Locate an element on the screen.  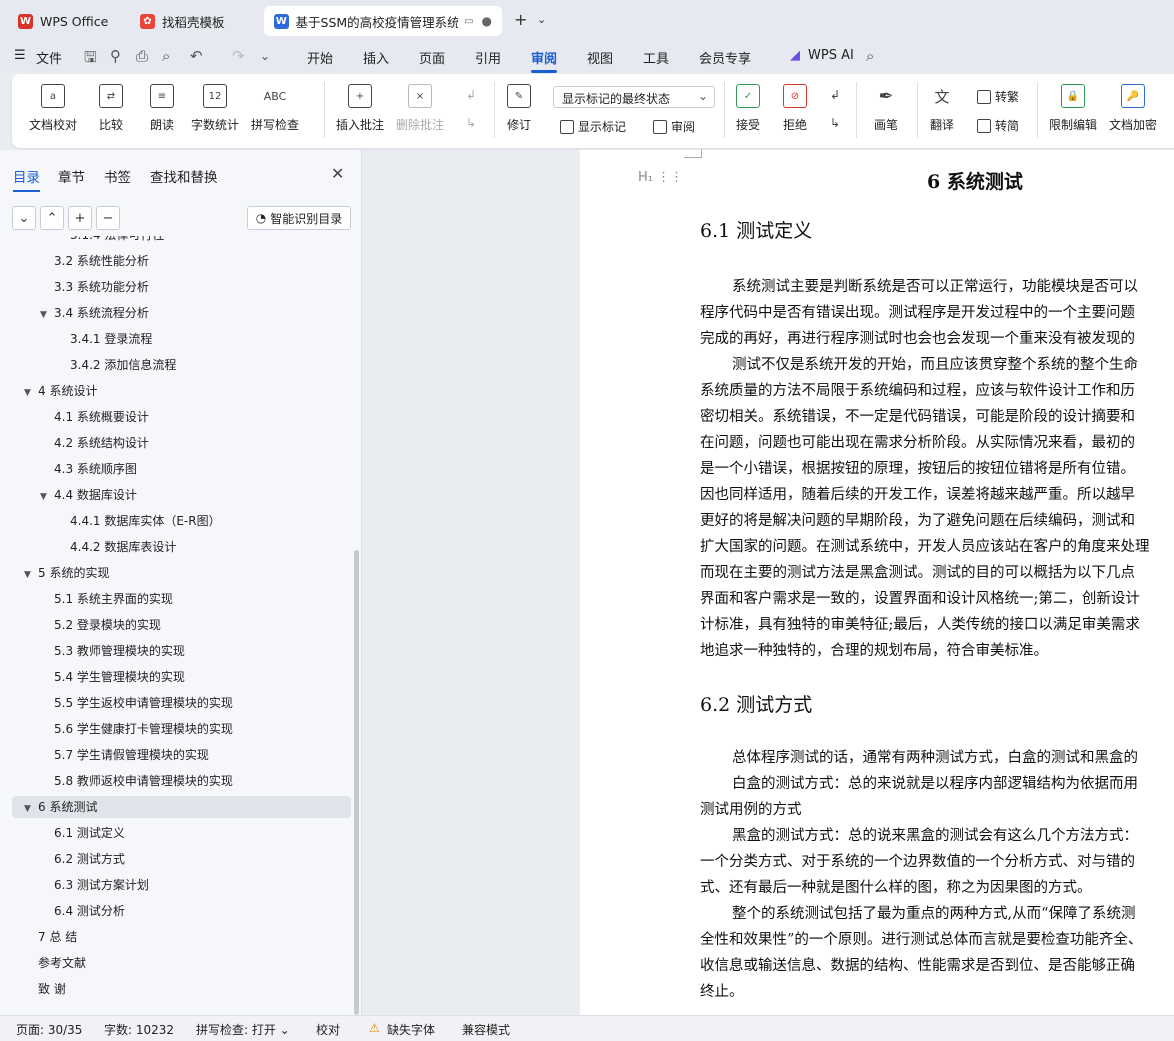
nav-tab-chapters: 章节 is located at coordinates (71, 176).